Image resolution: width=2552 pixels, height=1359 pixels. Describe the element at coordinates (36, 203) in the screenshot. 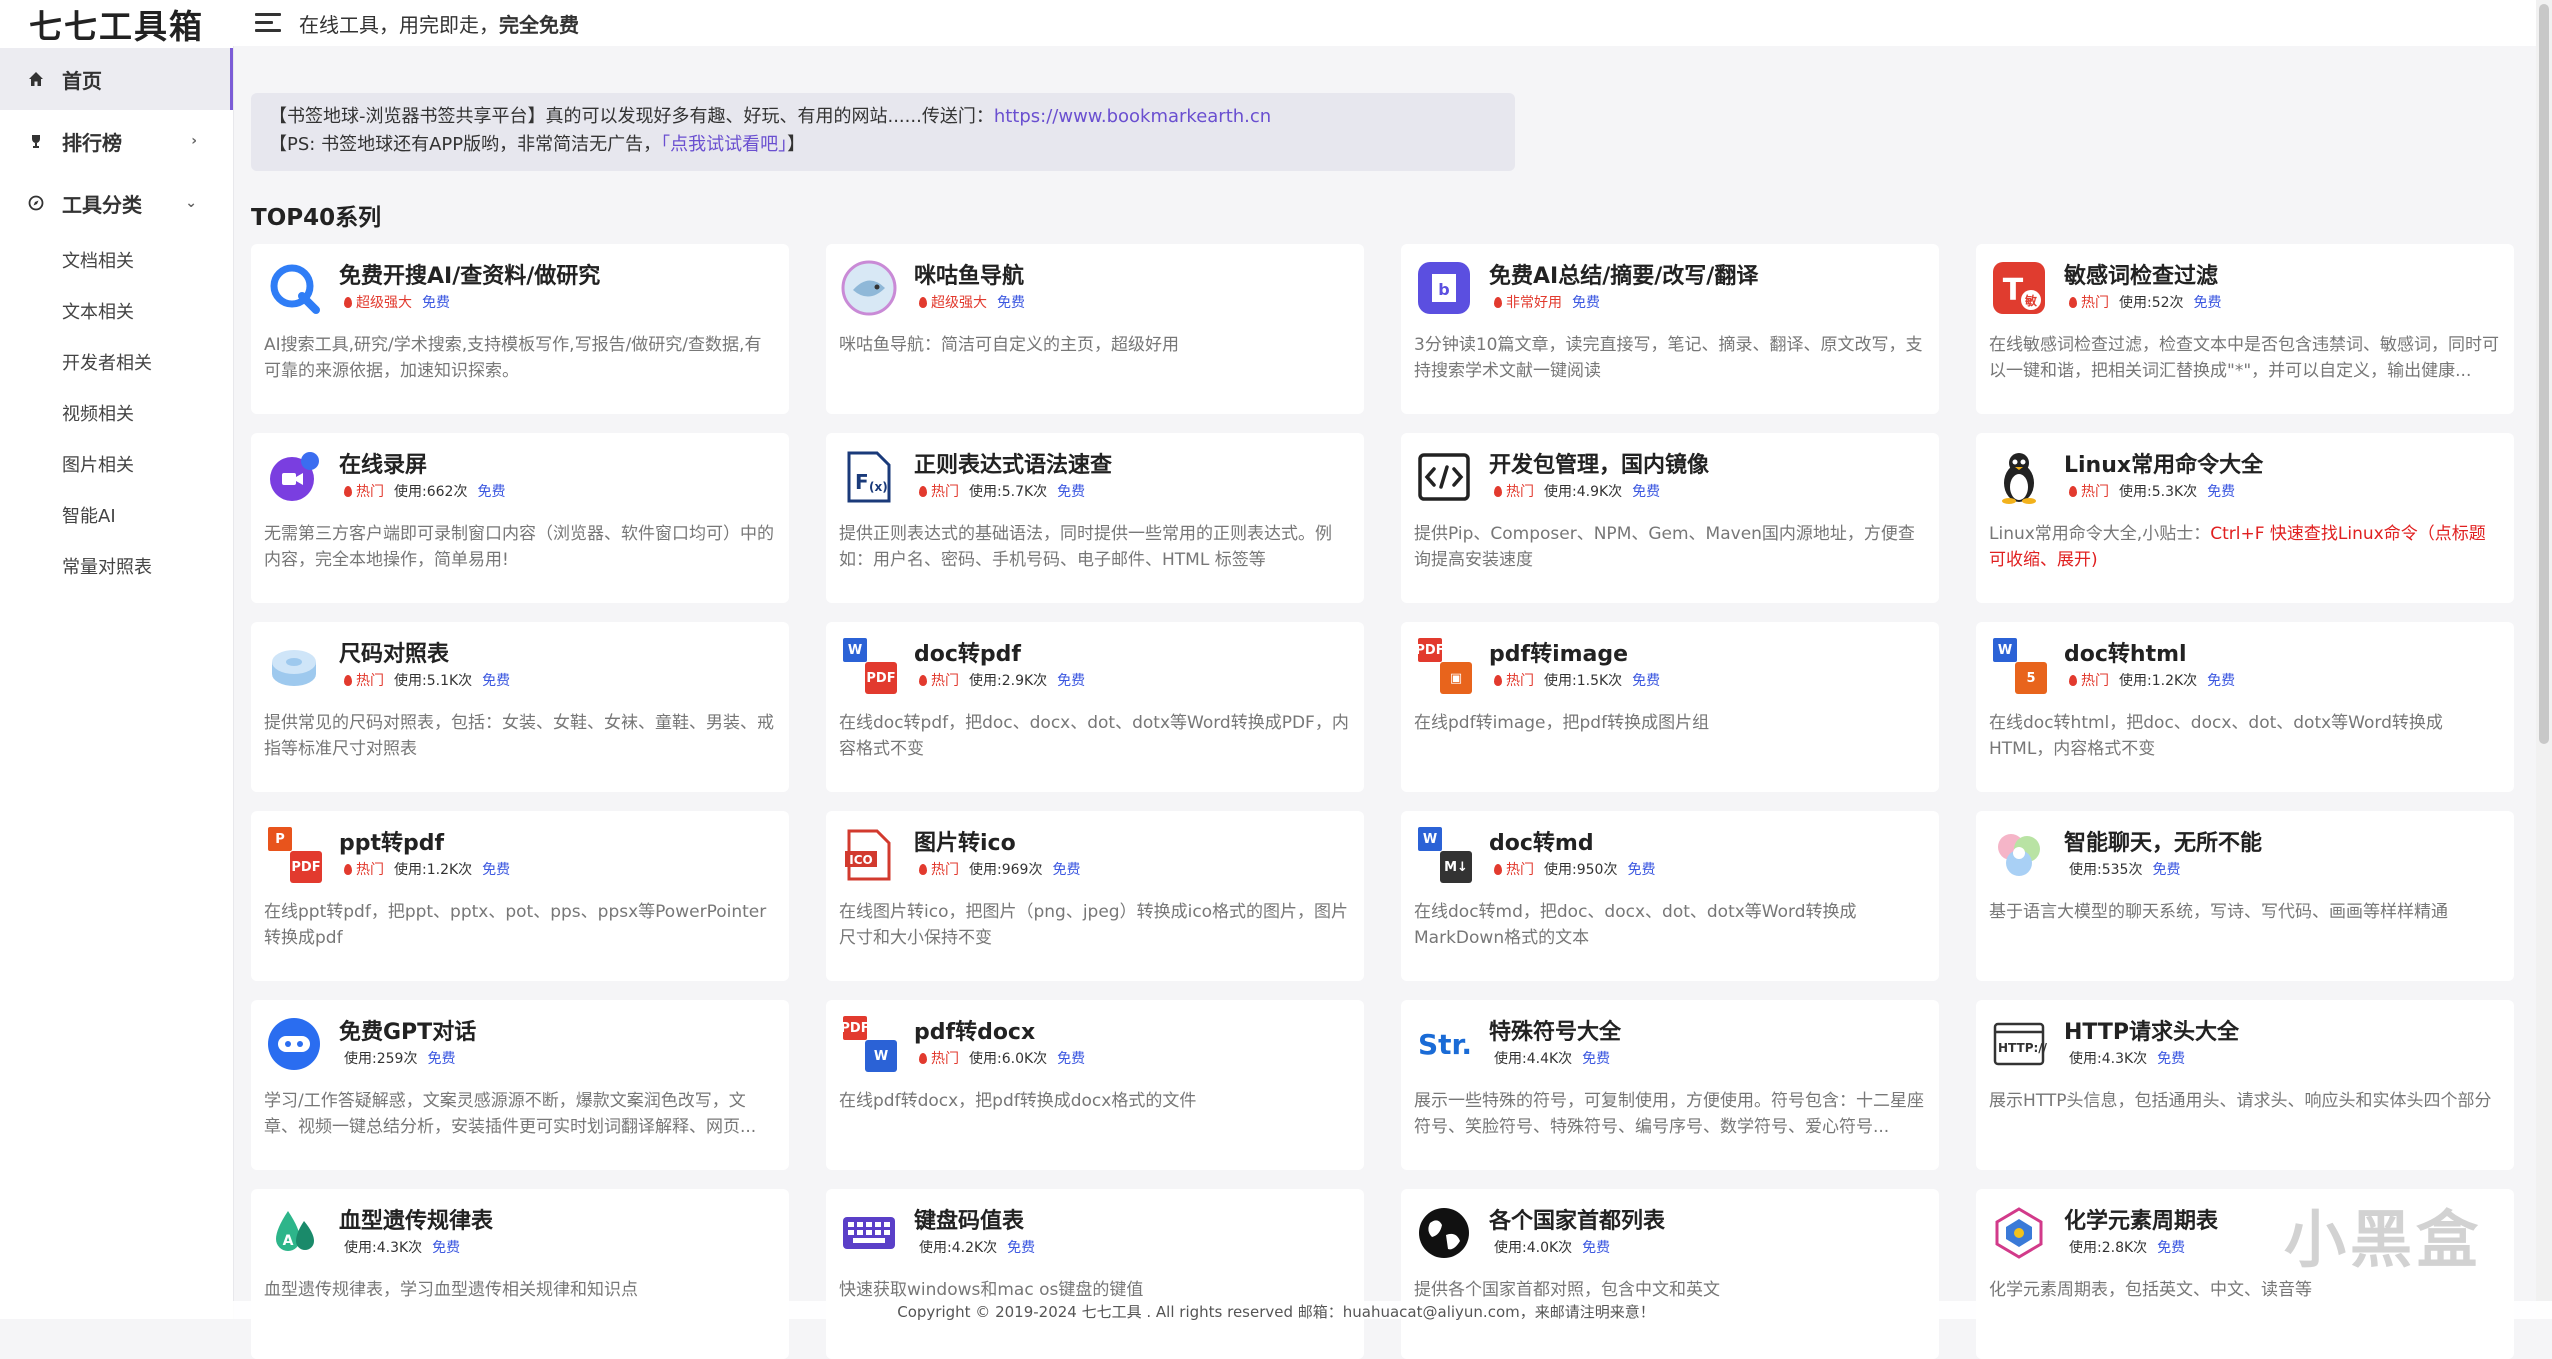

I see `compass-icon` at that location.